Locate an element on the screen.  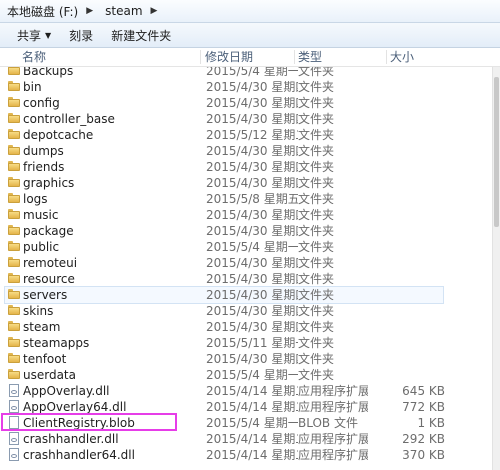
new-folder-label: 新建文件夹 is located at coordinates (141, 35).